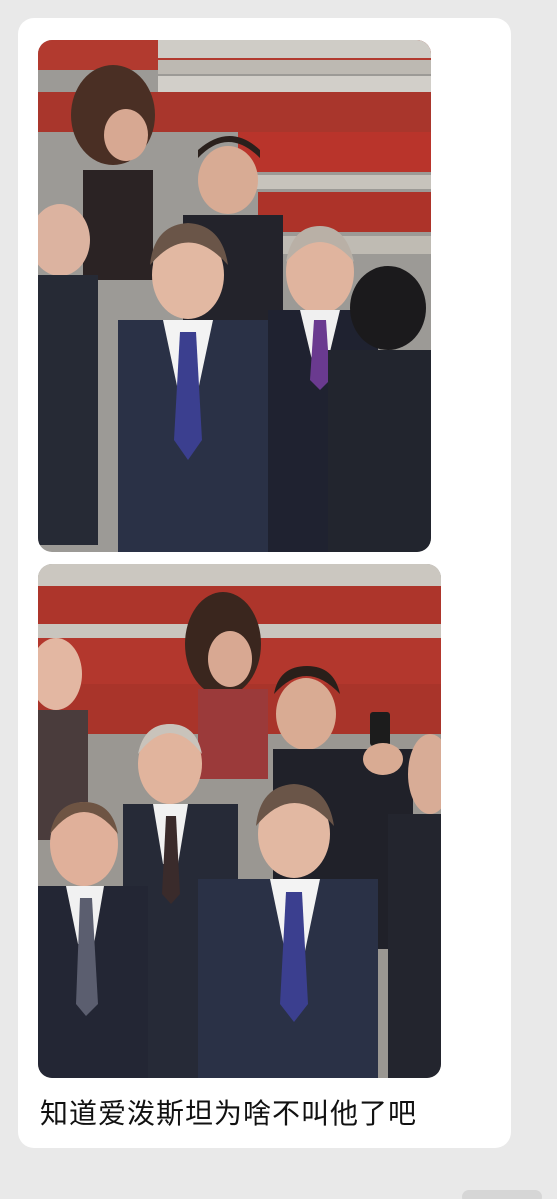  Describe the element at coordinates (502, 1194) in the screenshot. I see `scroll-indicator` at that location.